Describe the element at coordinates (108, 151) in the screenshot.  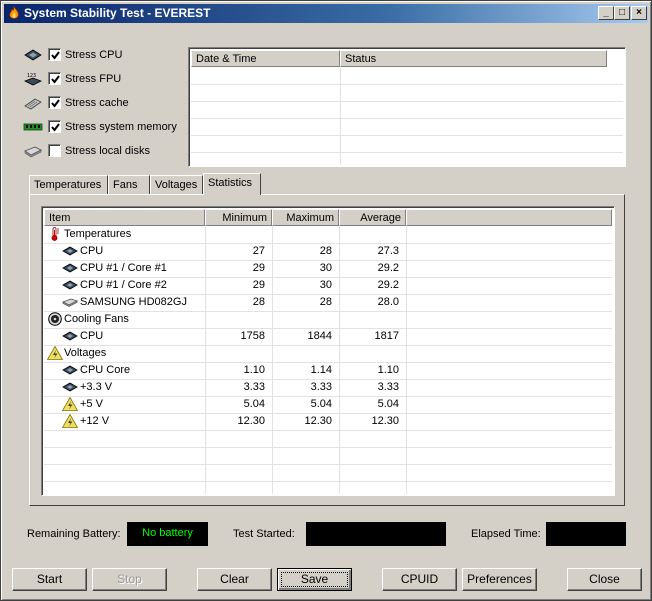
I see `stress-disks-option: Stress local disks` at that location.